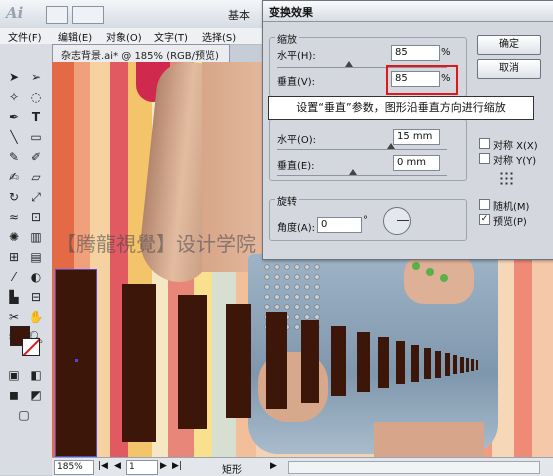 The width and height of the screenshot is (553, 476). I want to click on gradient-mode-icon: ◩, so click(36, 395).